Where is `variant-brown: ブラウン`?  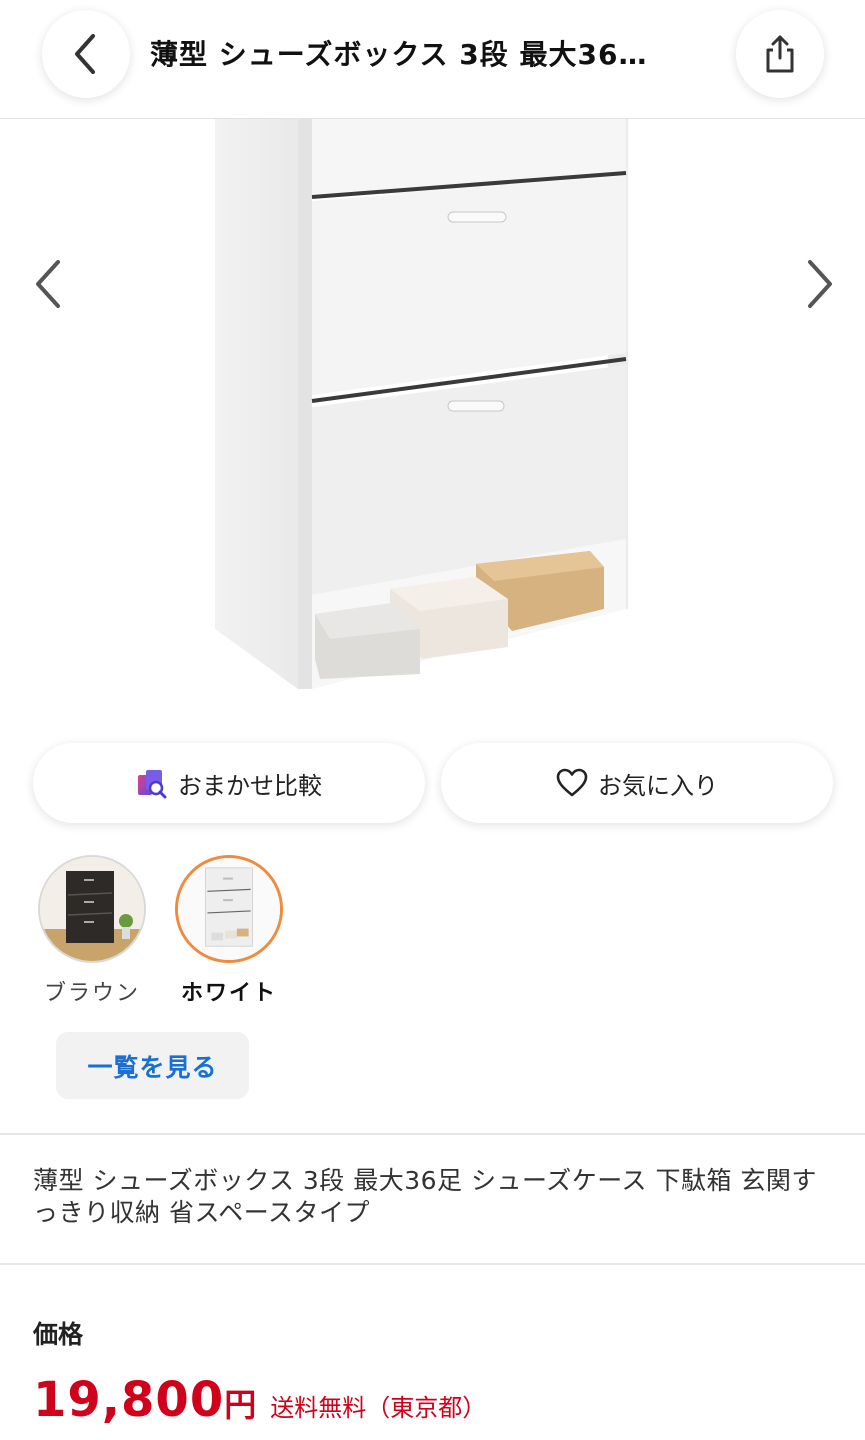
variant-brown: ブラウン is located at coordinates (92, 931).